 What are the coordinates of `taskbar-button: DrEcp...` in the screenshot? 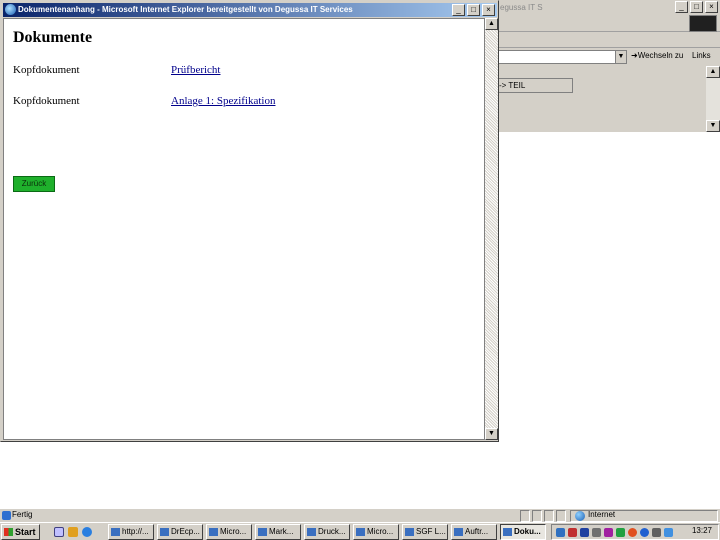 It's located at (180, 532).